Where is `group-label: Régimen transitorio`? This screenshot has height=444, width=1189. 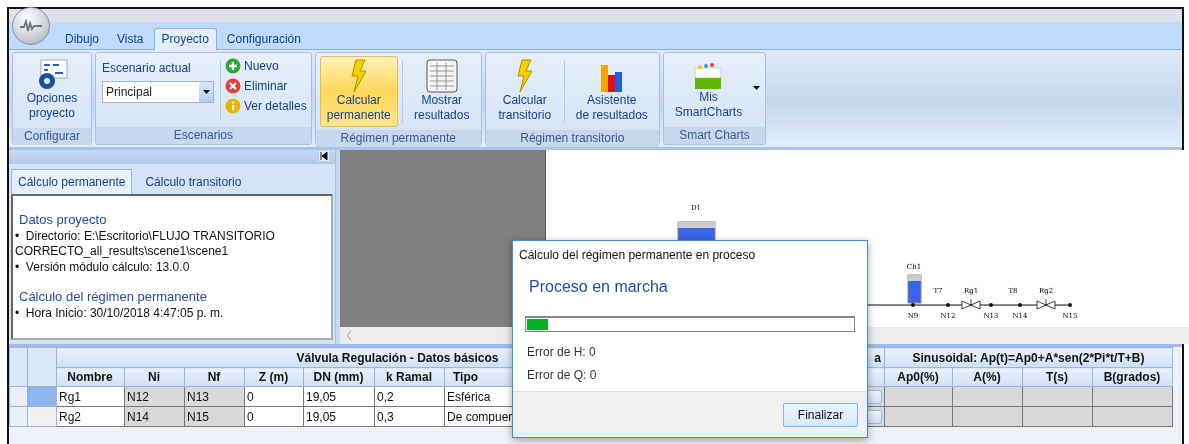 group-label: Régimen transitorio is located at coordinates (572, 138).